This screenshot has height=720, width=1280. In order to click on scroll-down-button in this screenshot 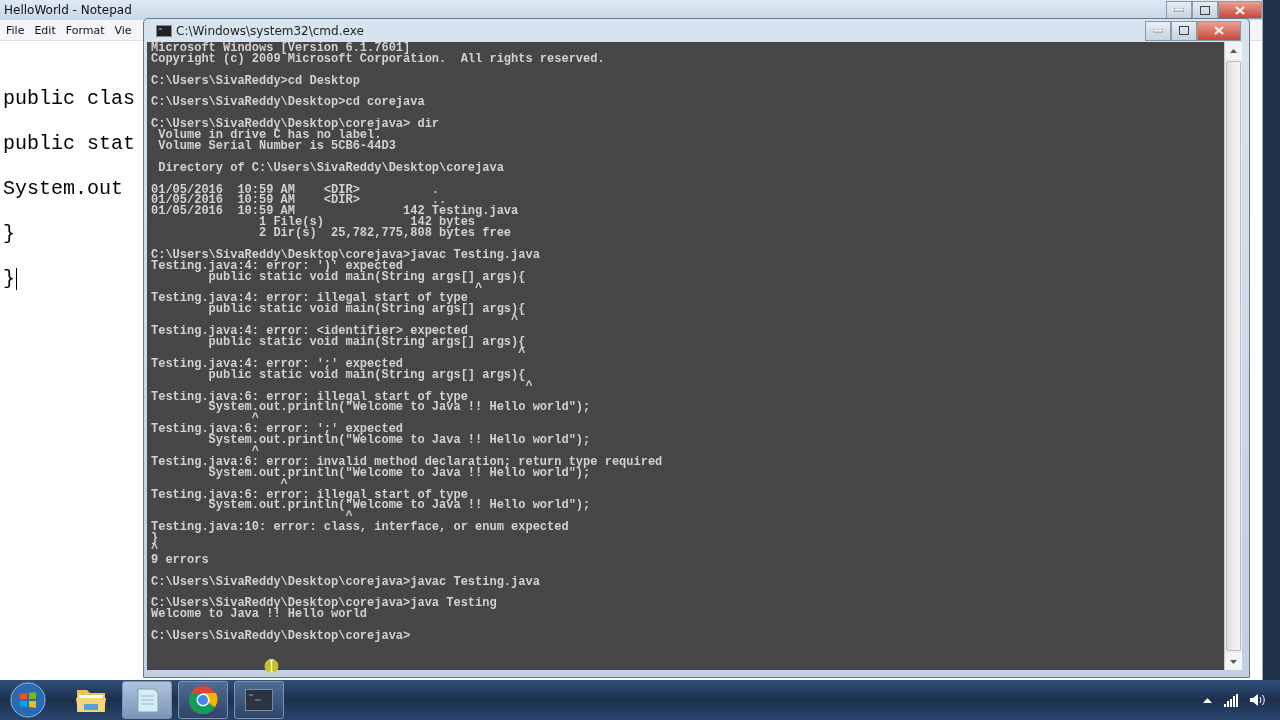, I will do `click(1233, 661)`.